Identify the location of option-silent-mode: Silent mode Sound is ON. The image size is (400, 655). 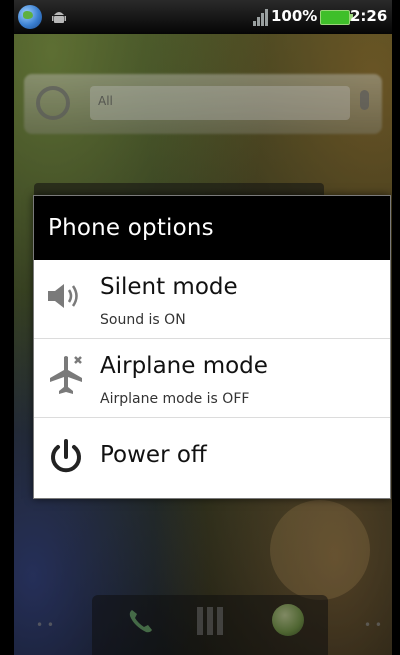
(212, 299).